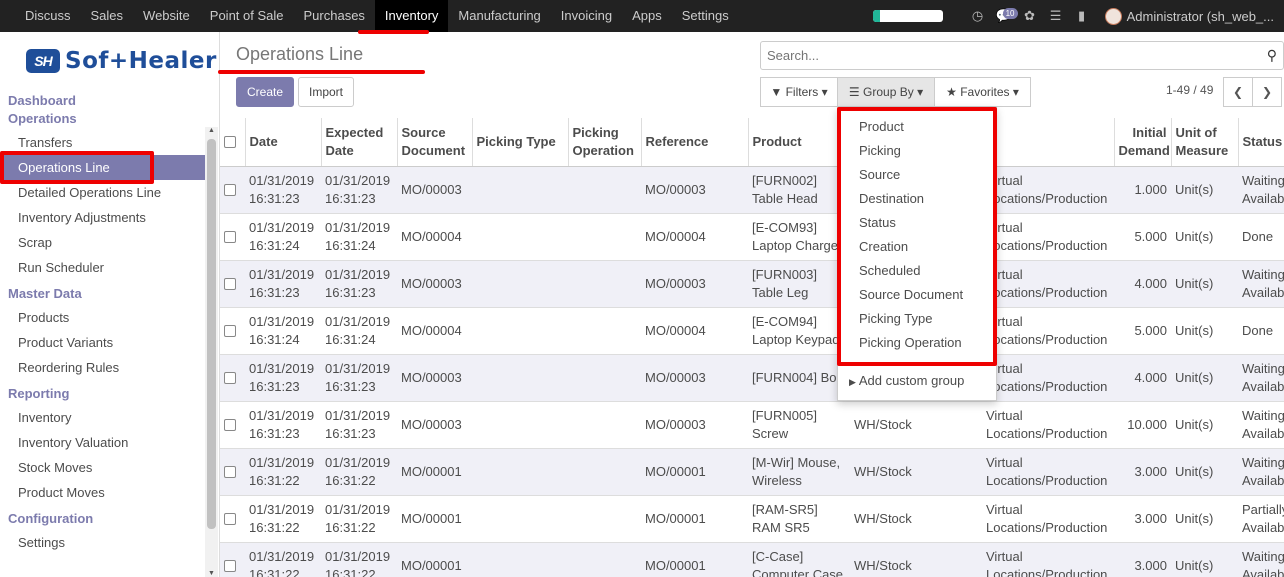 The image size is (1284, 577). What do you see at coordinates (1015, 92) in the screenshot?
I see `caret-icon: ▾` at bounding box center [1015, 92].